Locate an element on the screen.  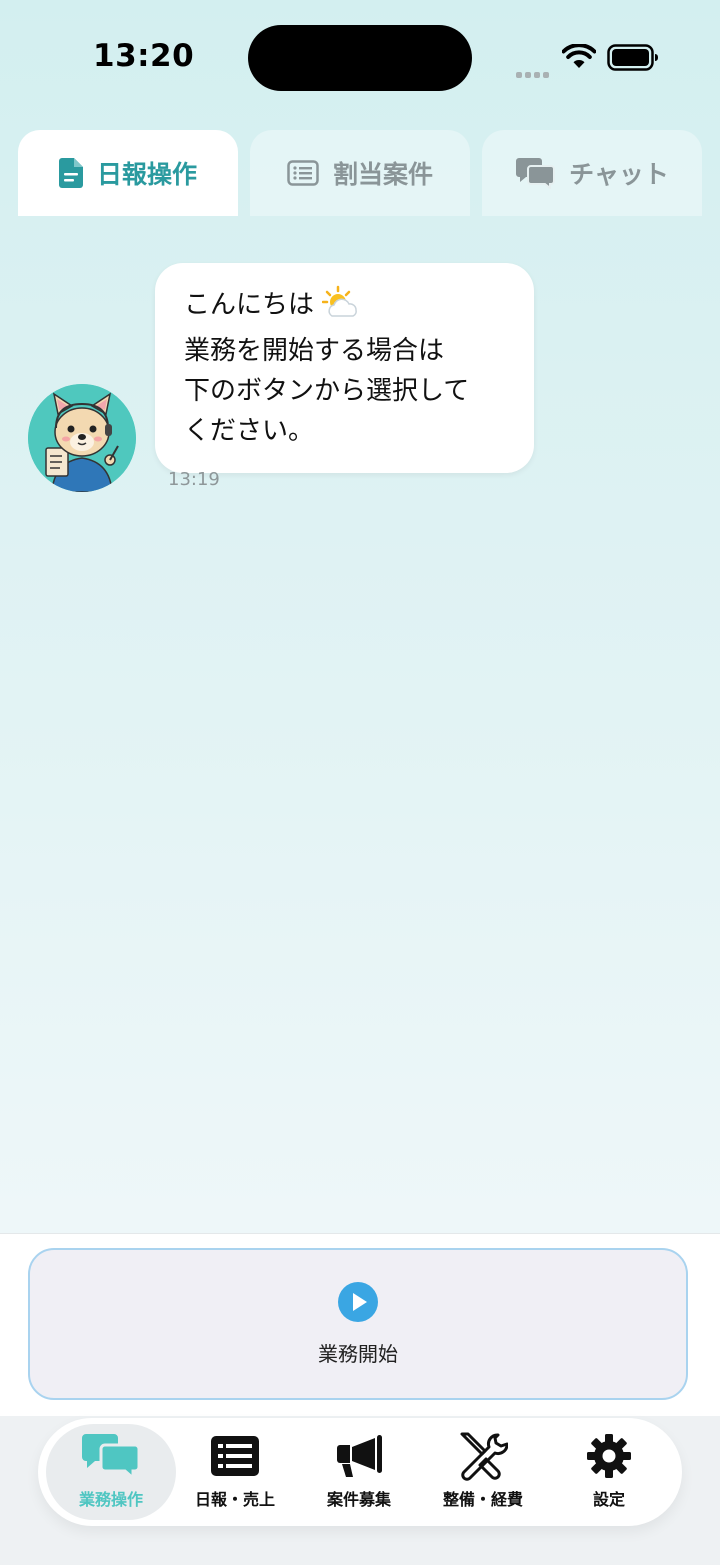
start-work-label: 業務開始 is located at coordinates (358, 1353).